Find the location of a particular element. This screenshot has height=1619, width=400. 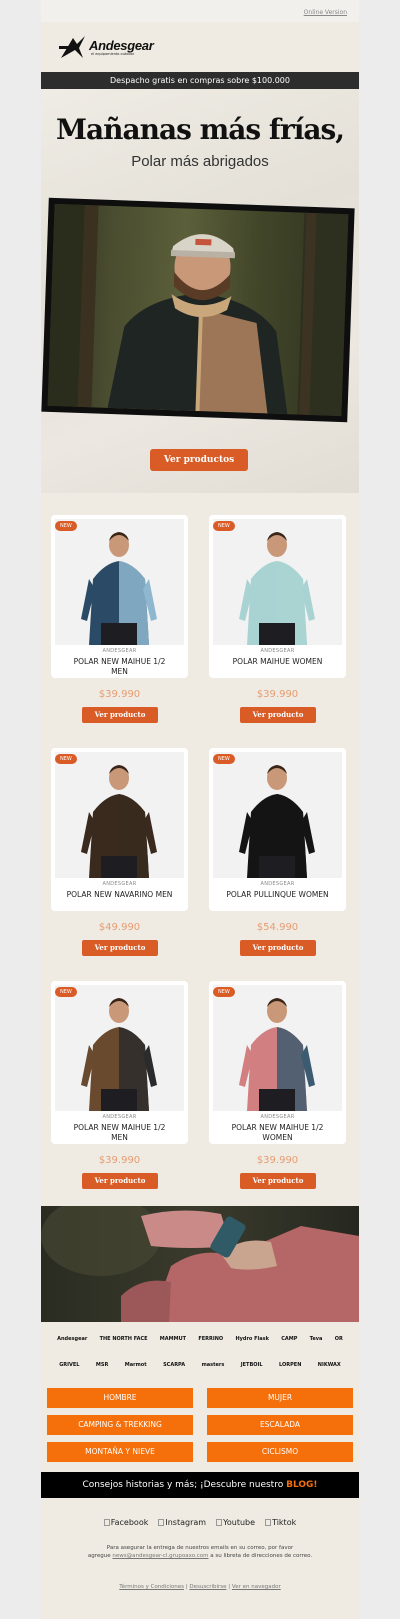

brand-logo: JETBOIL is located at coordinates (252, 1365).